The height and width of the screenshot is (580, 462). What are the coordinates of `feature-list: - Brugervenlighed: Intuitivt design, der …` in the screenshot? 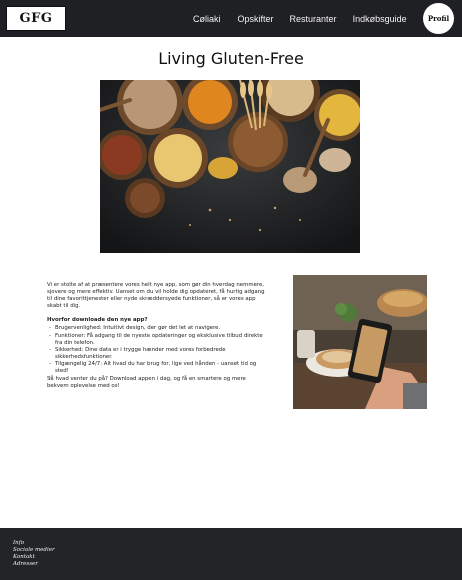 It's located at (158, 353).